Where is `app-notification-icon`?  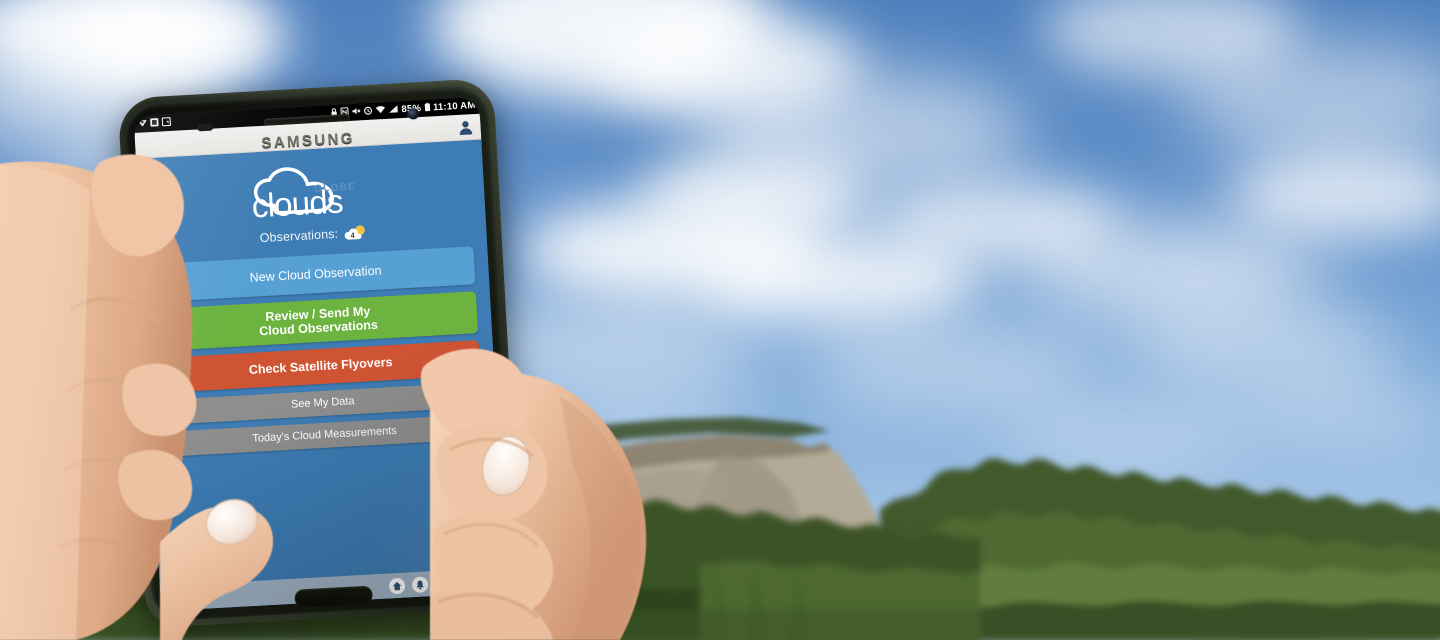
app-notification-icon is located at coordinates (166, 122).